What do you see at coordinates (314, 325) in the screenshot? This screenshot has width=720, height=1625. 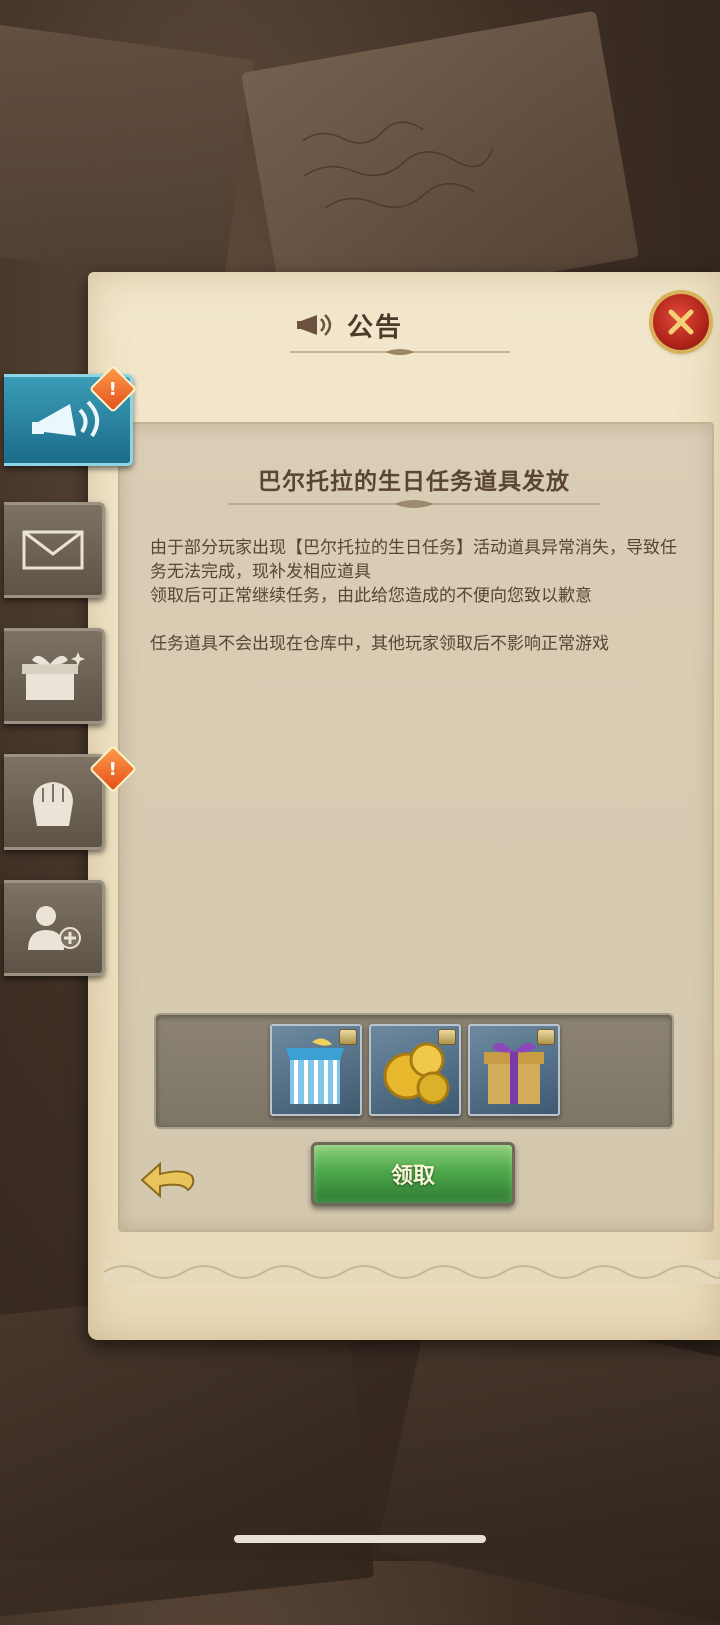 I see `megaphone-title-icon` at bounding box center [314, 325].